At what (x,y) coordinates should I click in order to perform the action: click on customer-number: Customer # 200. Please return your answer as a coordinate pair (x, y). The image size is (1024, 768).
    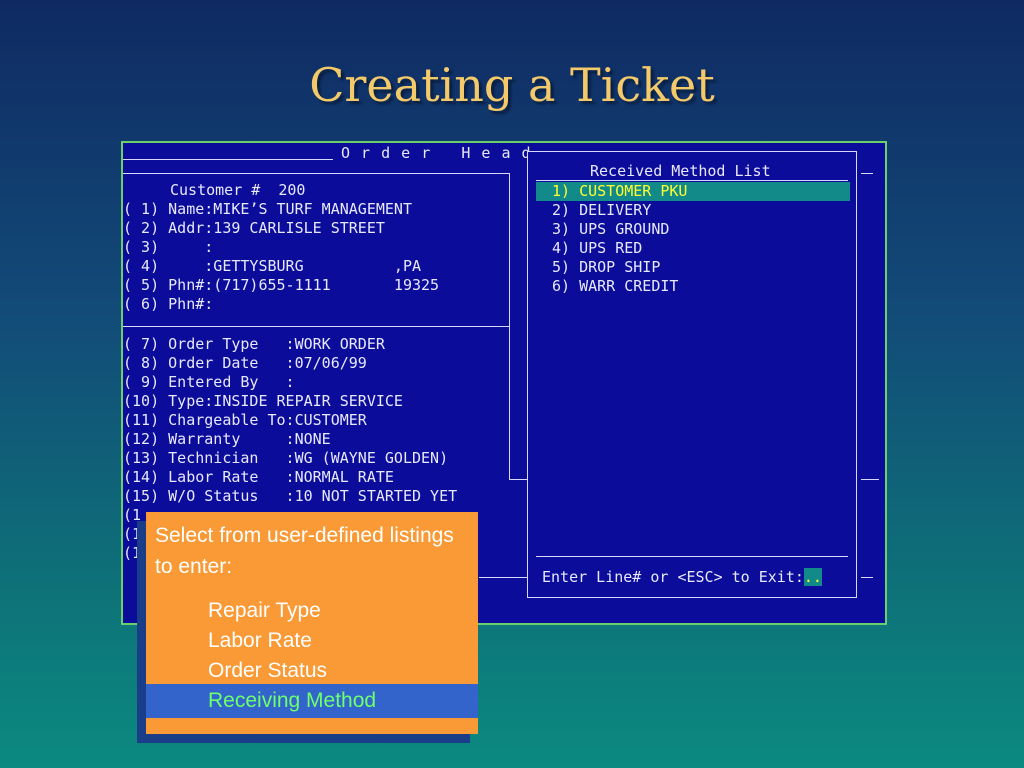
    Looking at the image, I should click on (238, 190).